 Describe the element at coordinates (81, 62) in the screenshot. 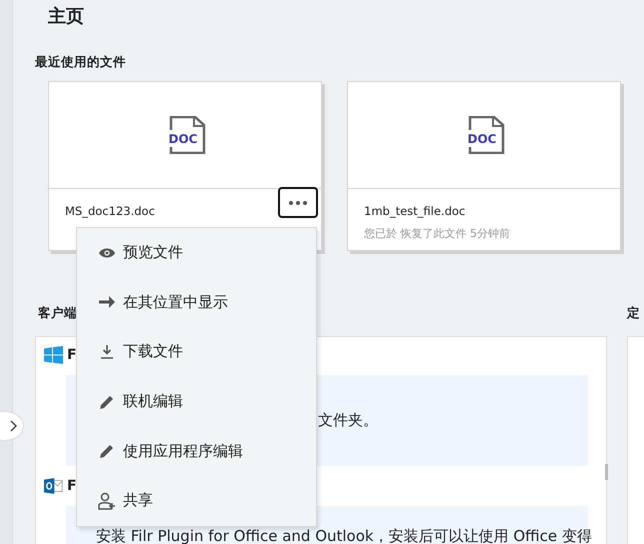

I see `section-heading: 最近使用的文件` at that location.